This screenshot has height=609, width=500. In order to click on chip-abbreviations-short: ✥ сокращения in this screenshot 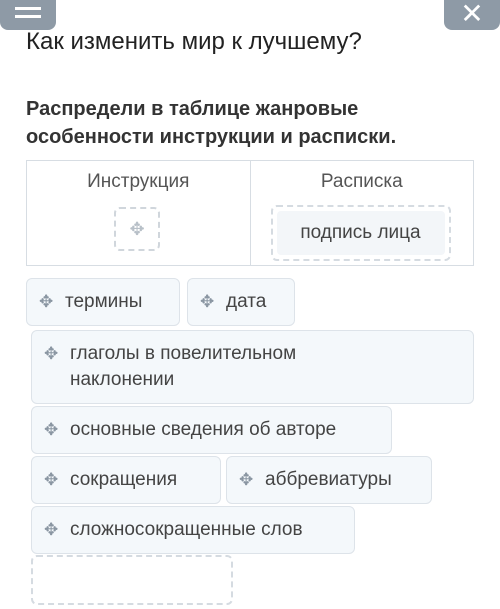, I will do `click(126, 480)`.